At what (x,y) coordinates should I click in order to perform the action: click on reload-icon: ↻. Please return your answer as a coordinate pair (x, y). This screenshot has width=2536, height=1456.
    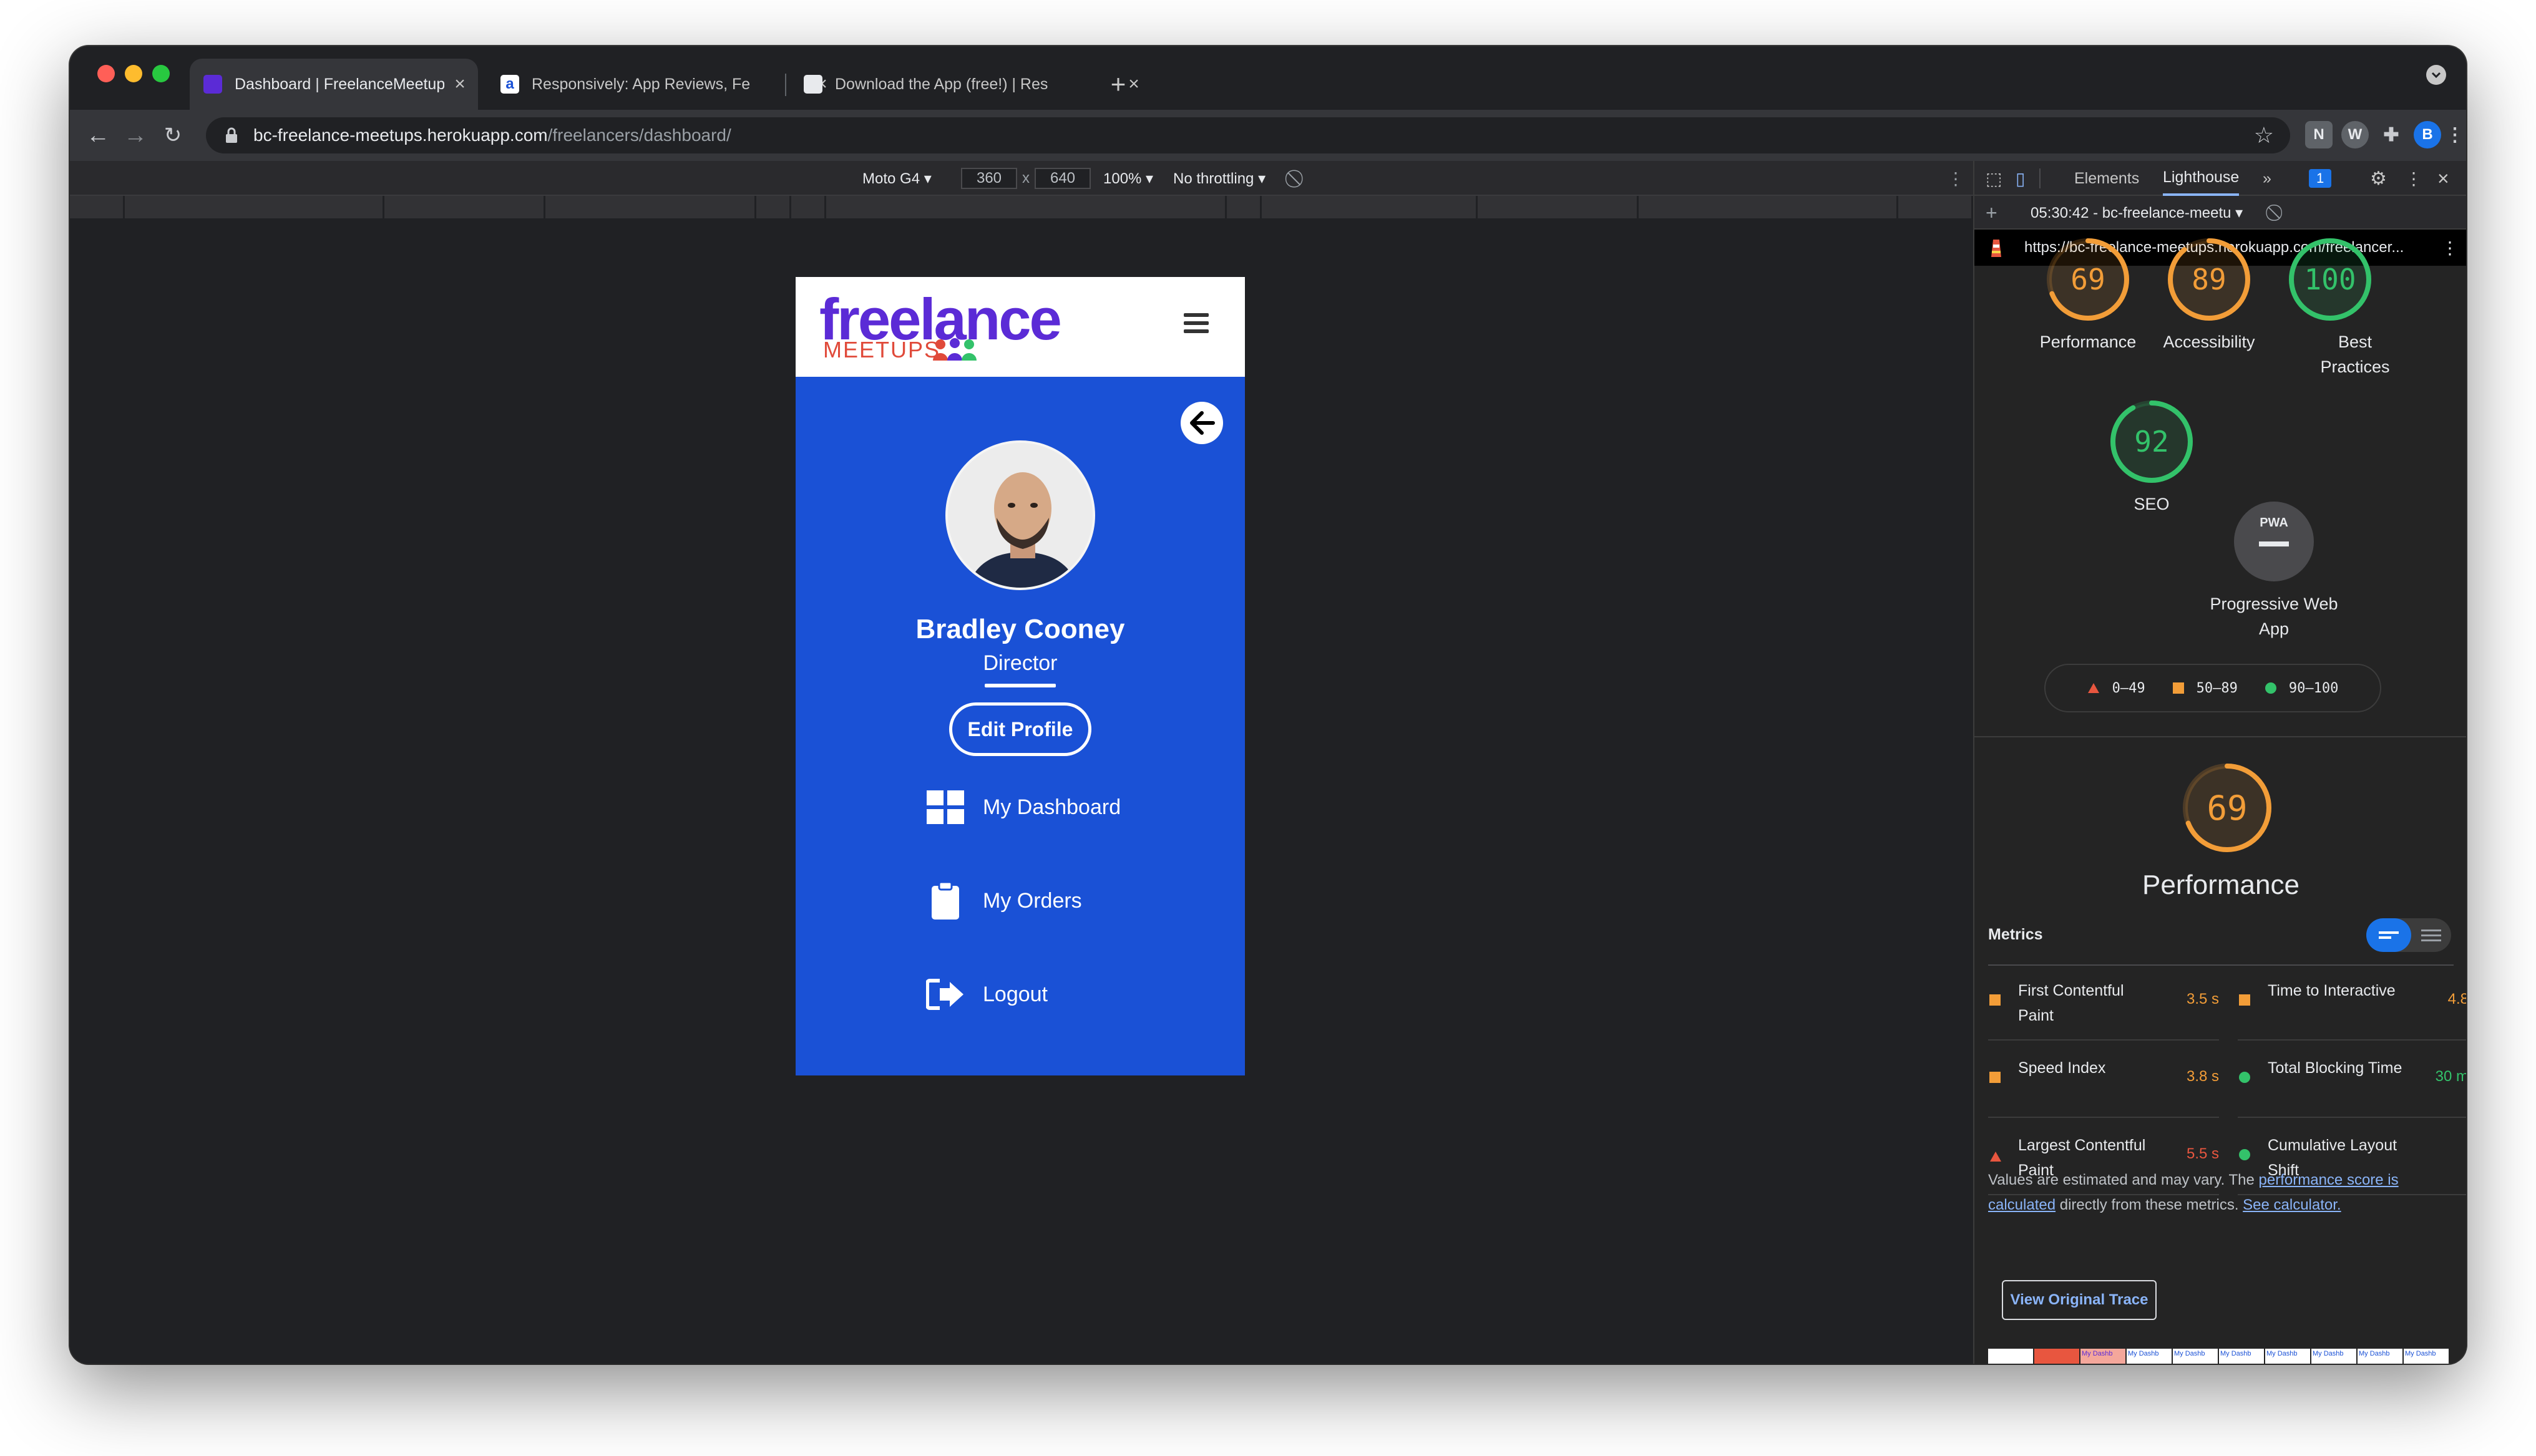
    Looking at the image, I should click on (173, 135).